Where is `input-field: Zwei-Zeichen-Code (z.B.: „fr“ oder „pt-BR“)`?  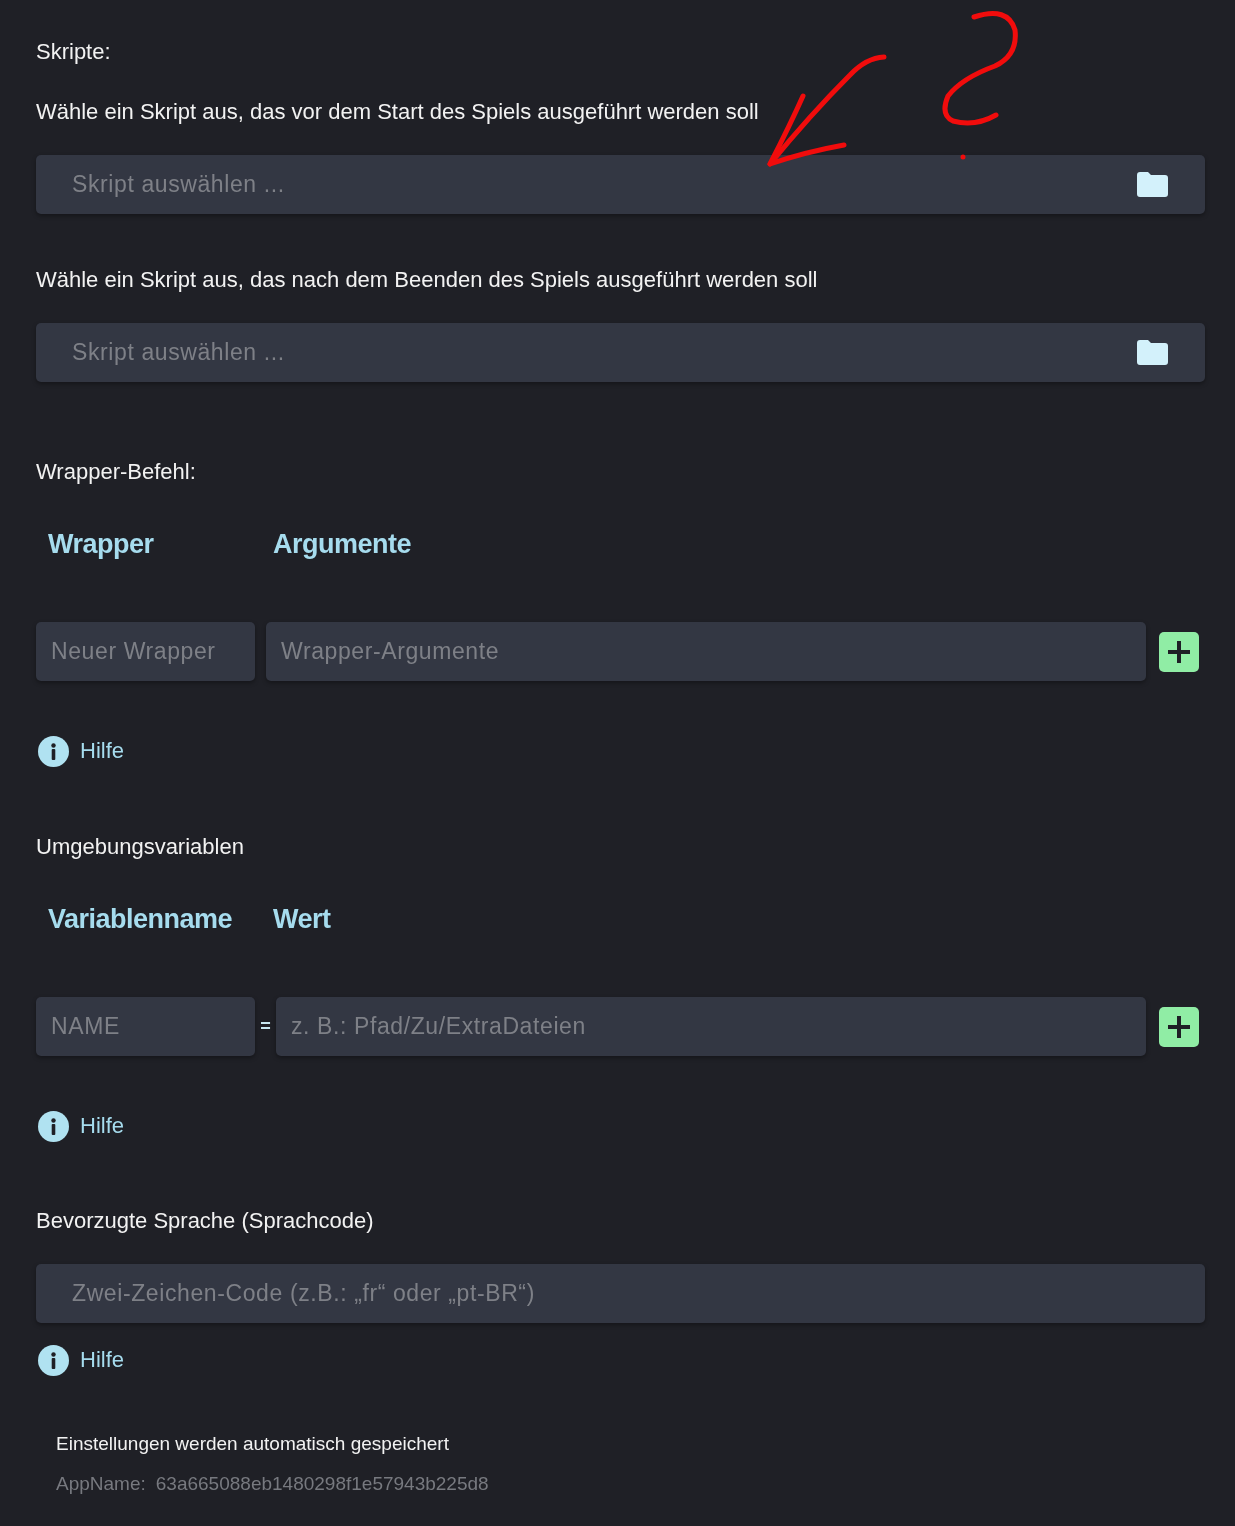 input-field: Zwei-Zeichen-Code (z.B.: „fr“ oder „pt-BR“) is located at coordinates (620, 1293).